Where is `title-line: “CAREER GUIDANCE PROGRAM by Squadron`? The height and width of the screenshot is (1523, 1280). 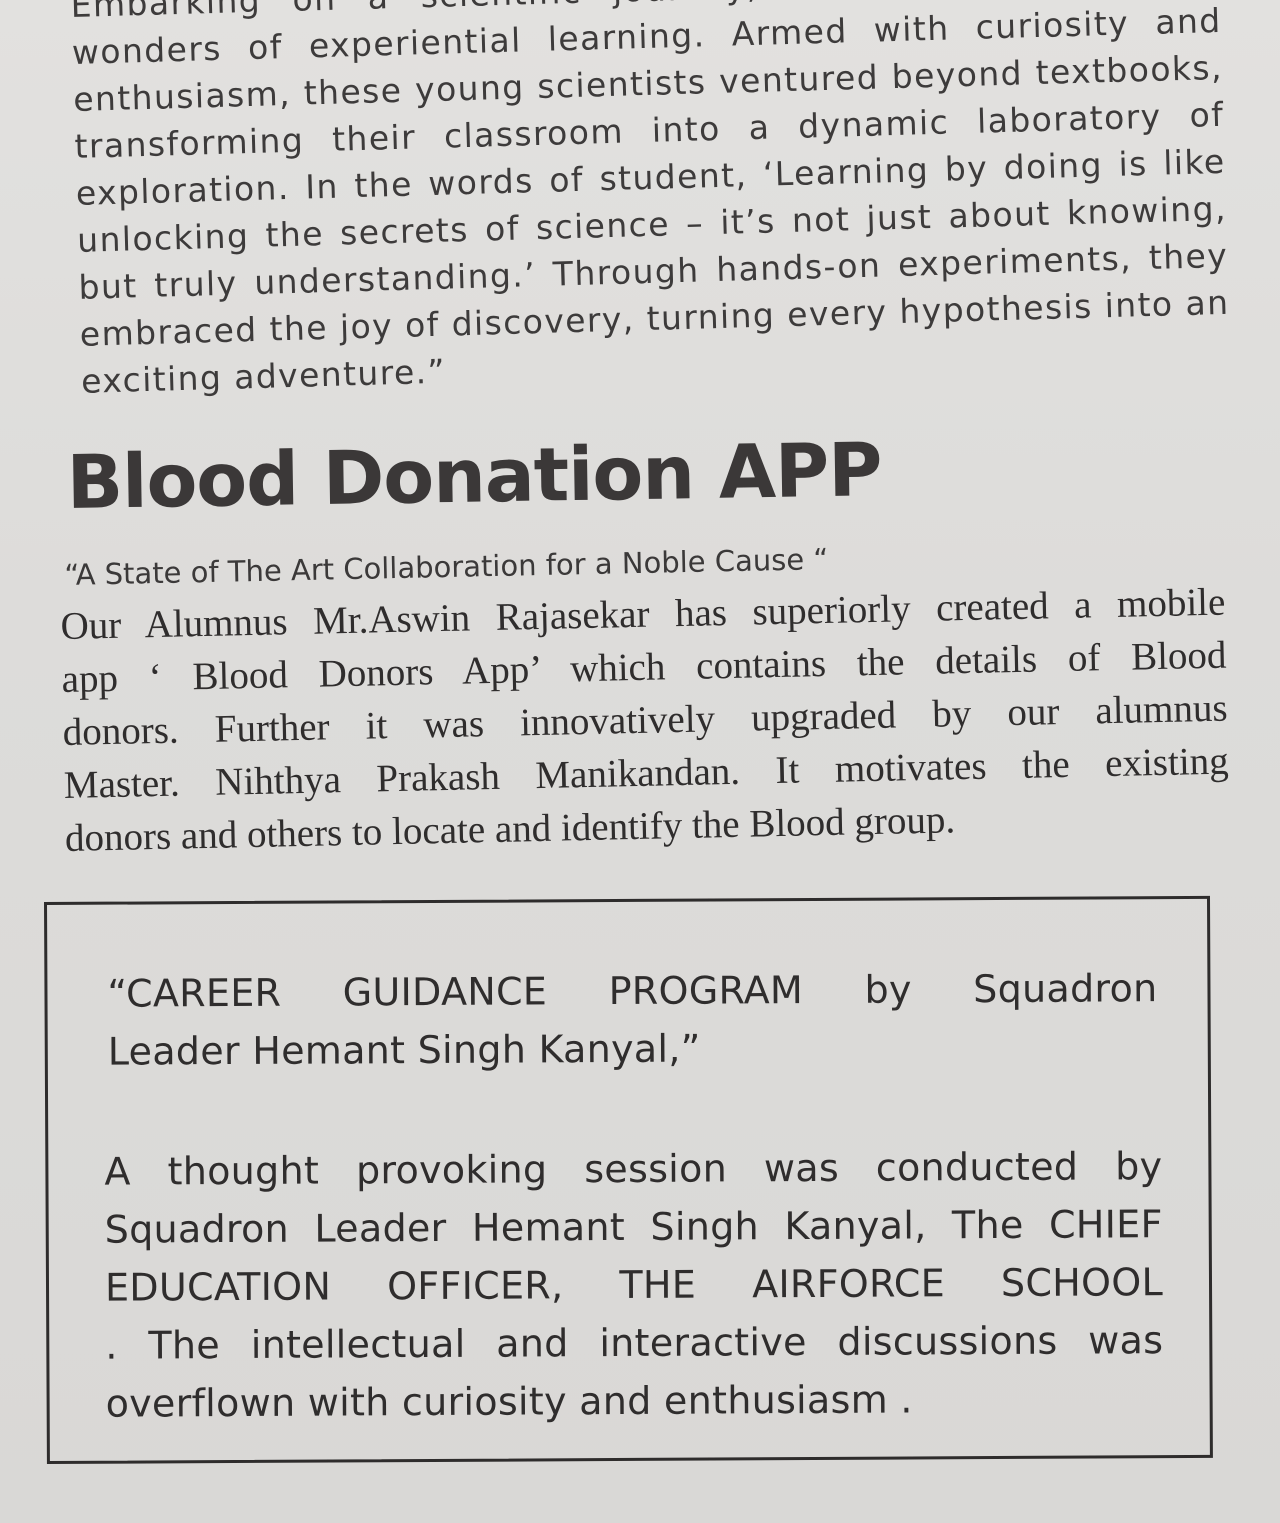
title-line: “CAREER GUIDANCE PROGRAM by Squadron is located at coordinates (632, 991).